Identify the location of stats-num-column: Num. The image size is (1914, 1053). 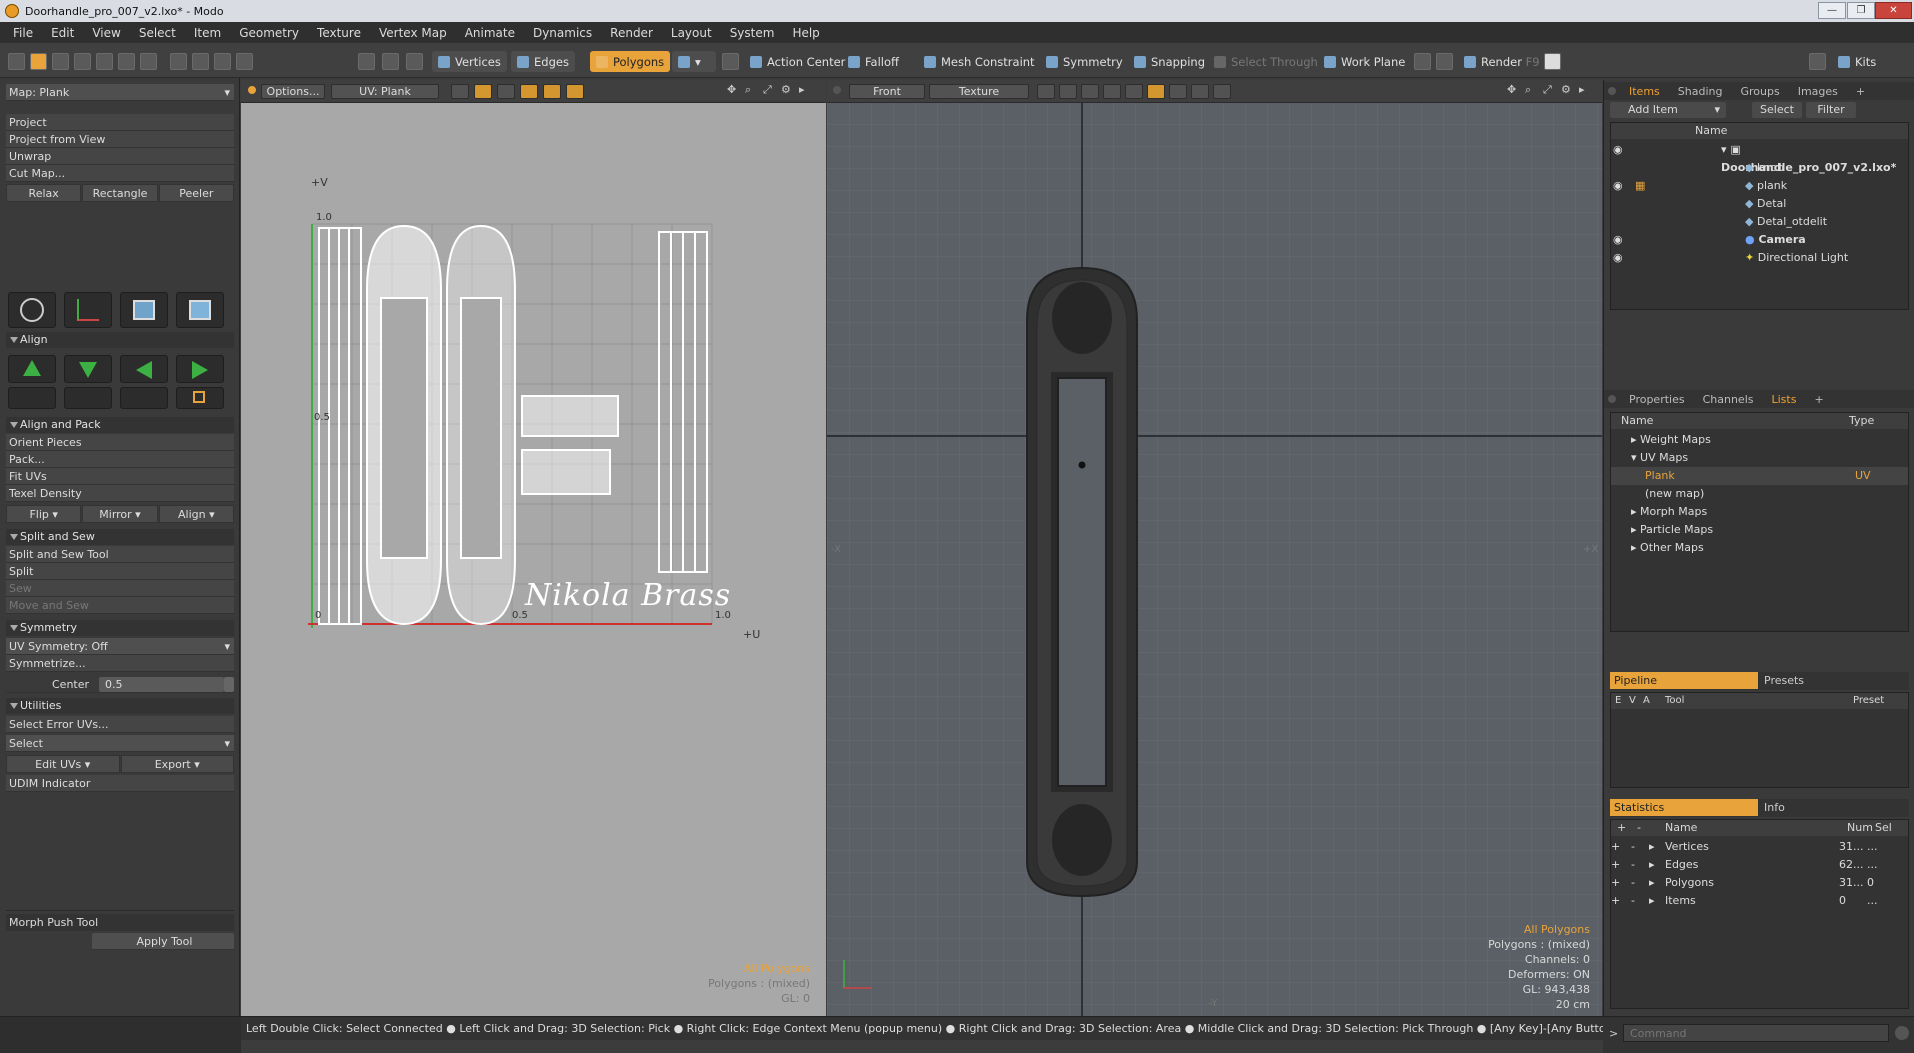
(1860, 828).